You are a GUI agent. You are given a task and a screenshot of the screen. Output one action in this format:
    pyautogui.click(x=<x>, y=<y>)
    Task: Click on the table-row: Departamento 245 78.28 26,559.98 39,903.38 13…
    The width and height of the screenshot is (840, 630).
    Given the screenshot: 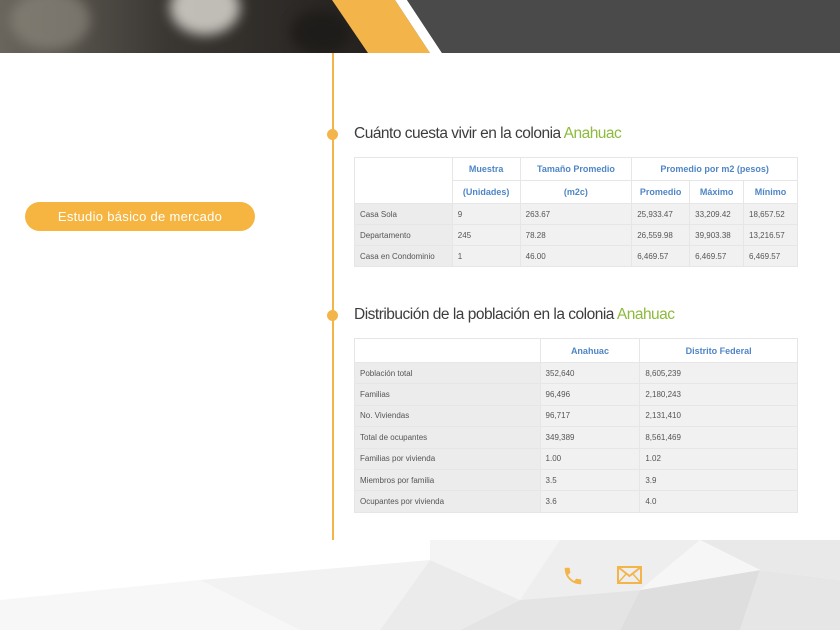 What is the action you would take?
    pyautogui.click(x=576, y=235)
    